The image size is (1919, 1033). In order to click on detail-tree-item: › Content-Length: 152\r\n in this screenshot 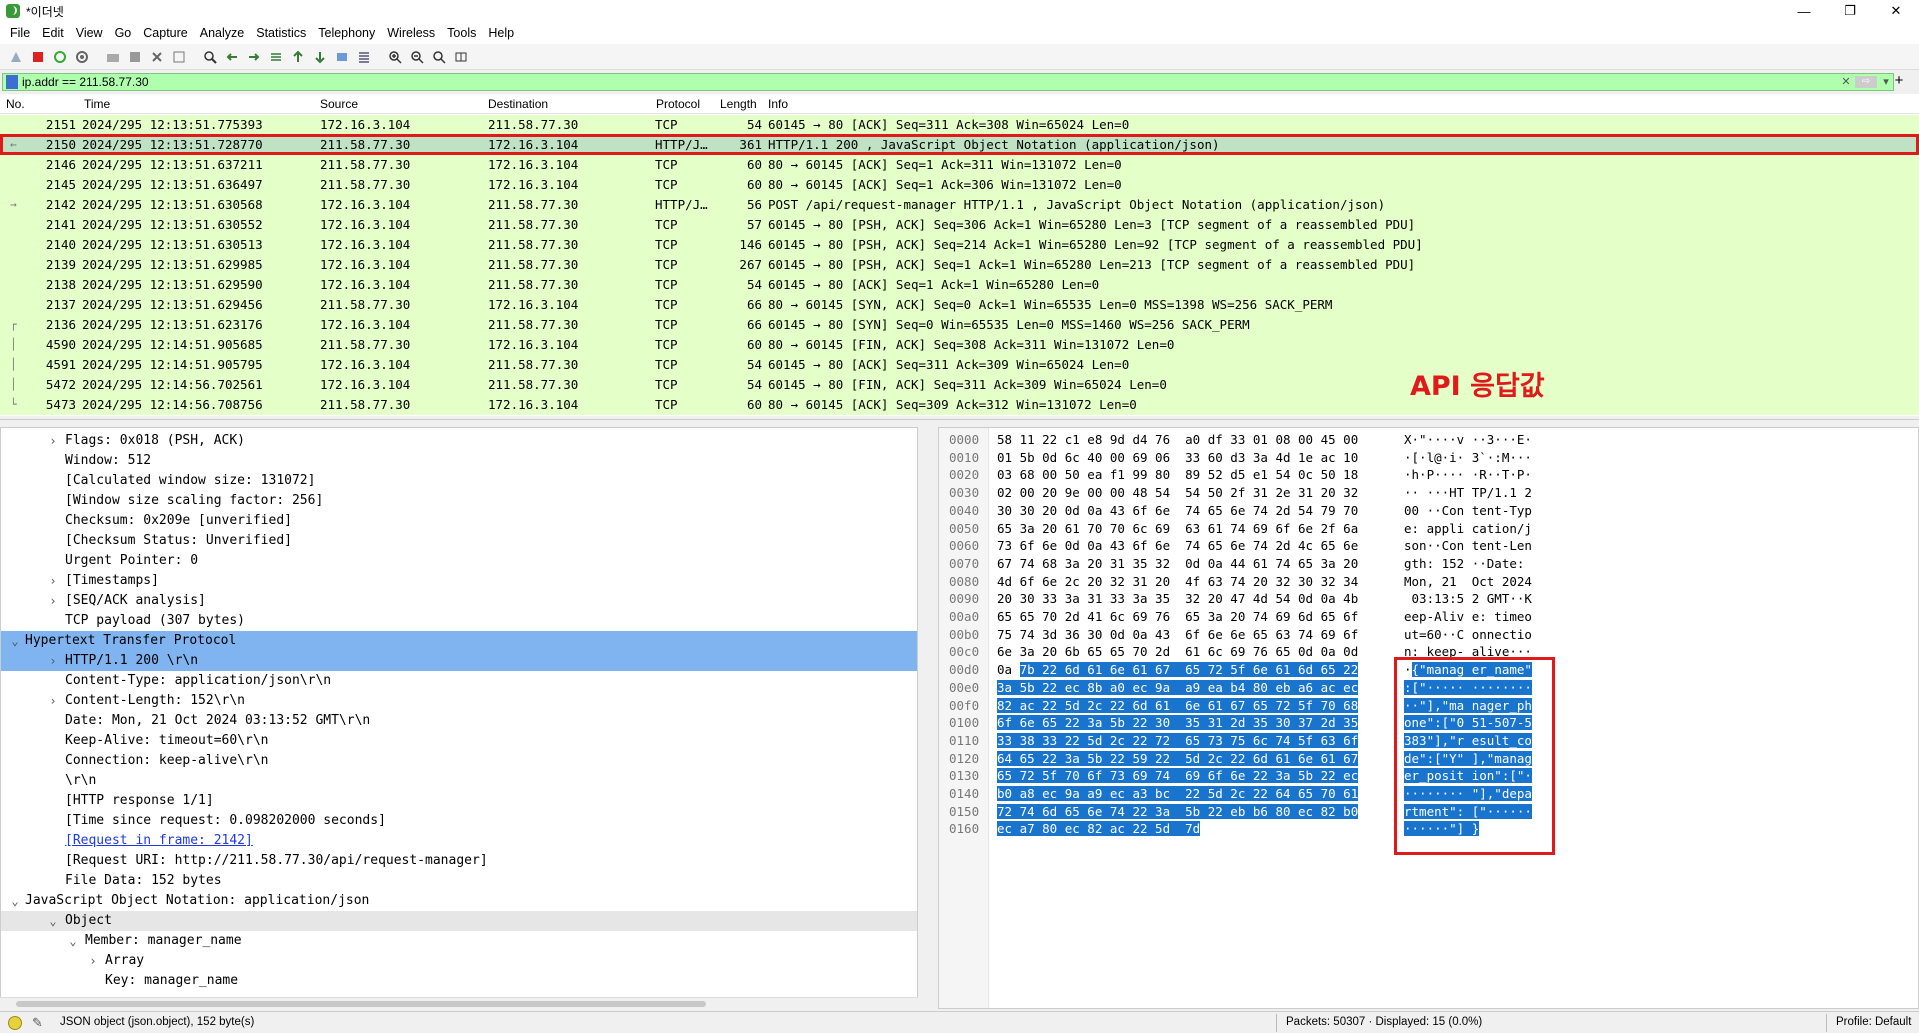, I will do `click(459, 701)`.